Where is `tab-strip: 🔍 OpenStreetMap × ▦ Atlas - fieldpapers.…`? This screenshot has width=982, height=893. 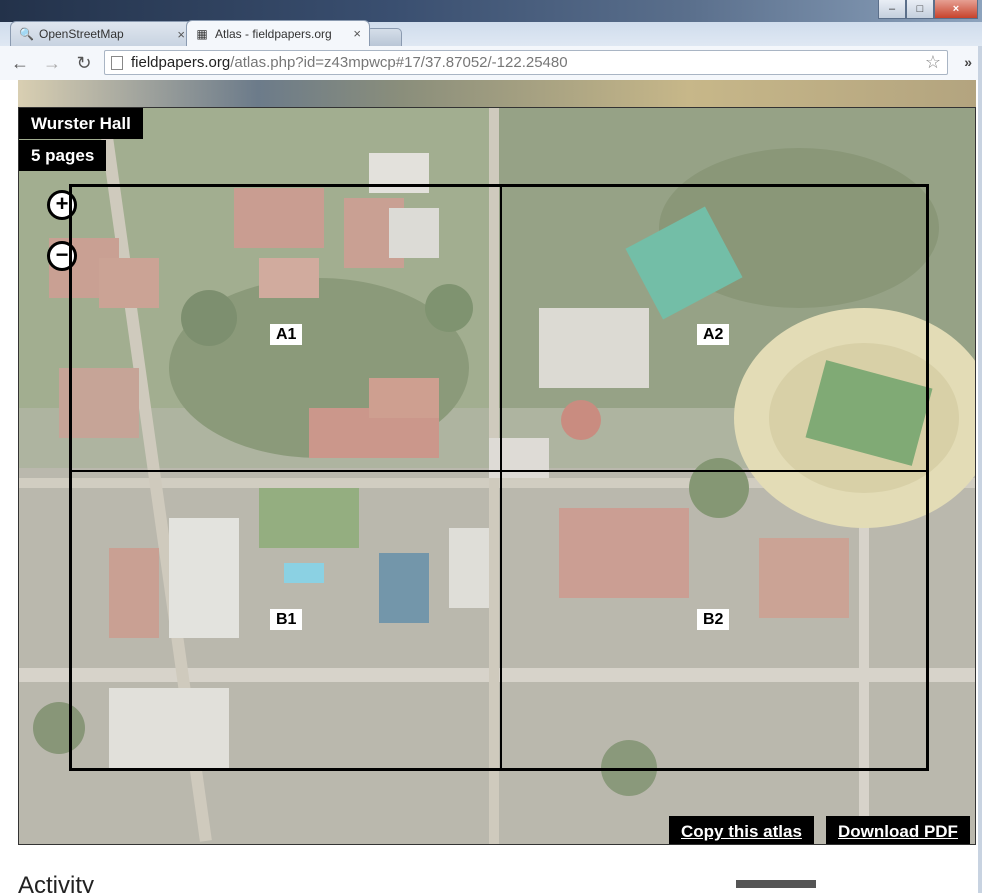 tab-strip: 🔍 OpenStreetMap × ▦ Atlas - fieldpapers.… is located at coordinates (206, 33).